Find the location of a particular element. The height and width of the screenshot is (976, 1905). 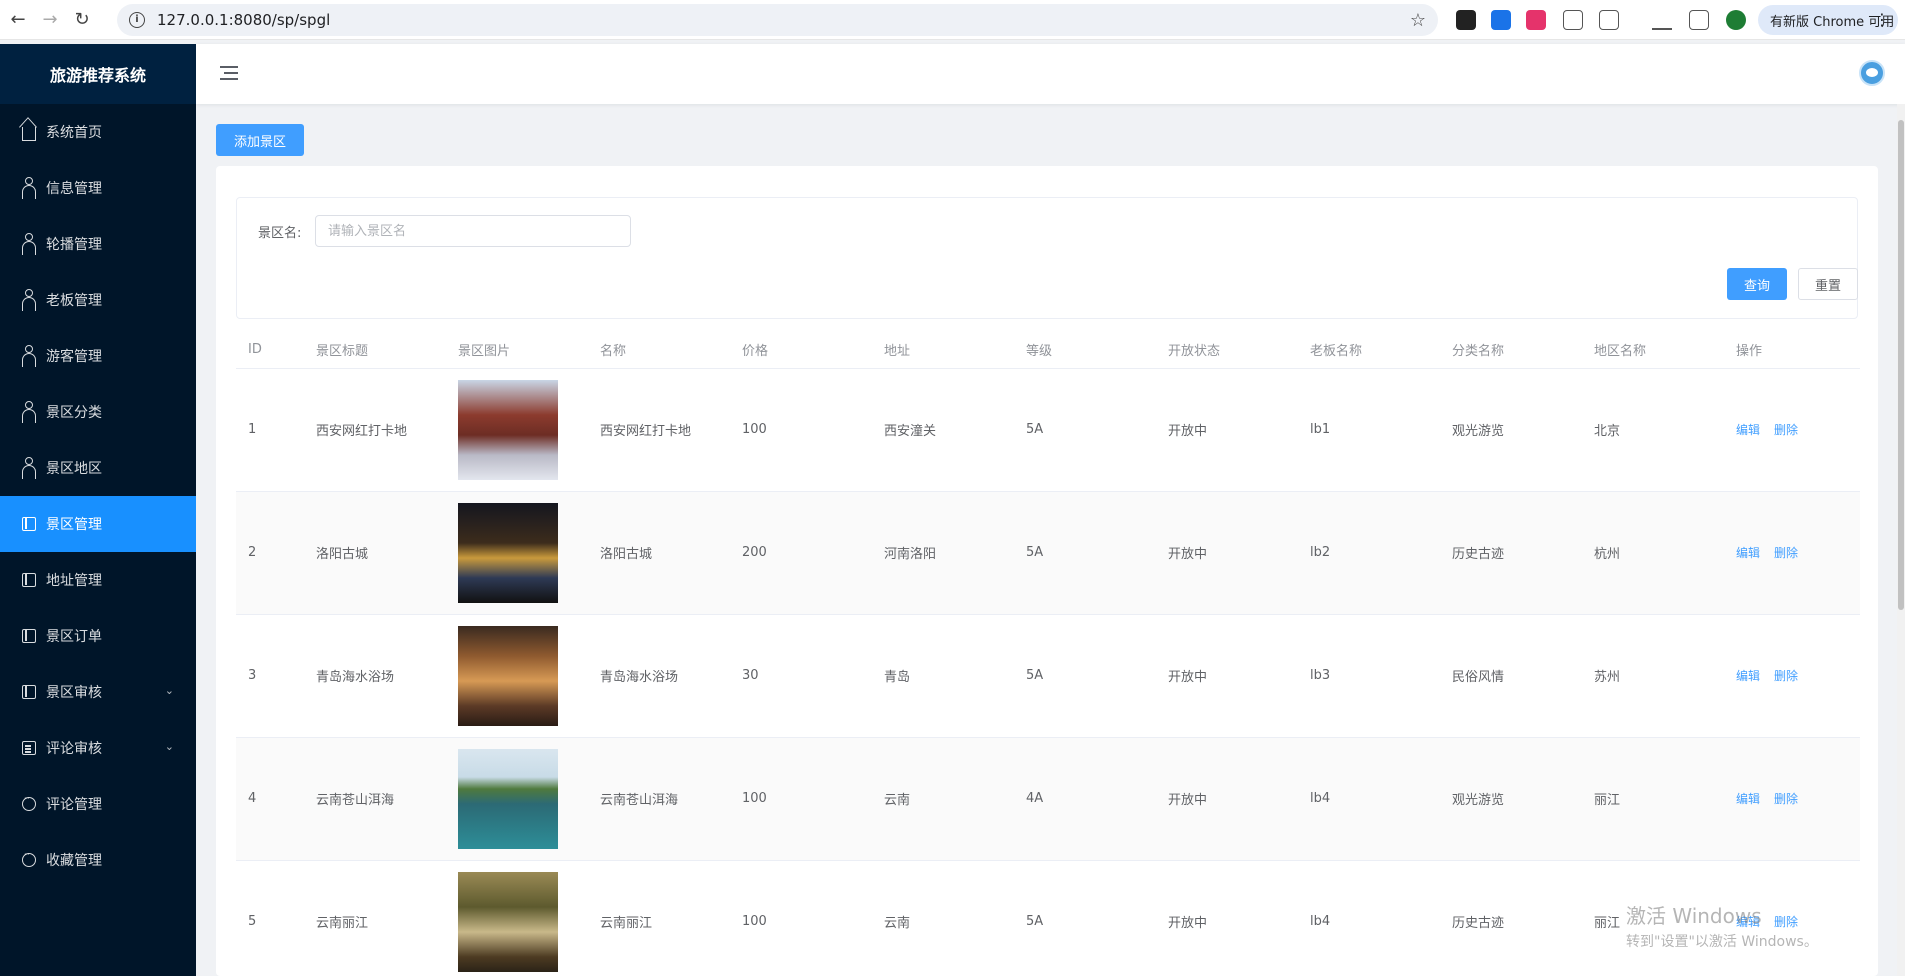

more-menu-icon: ⋮ is located at coordinates (1882, 19).